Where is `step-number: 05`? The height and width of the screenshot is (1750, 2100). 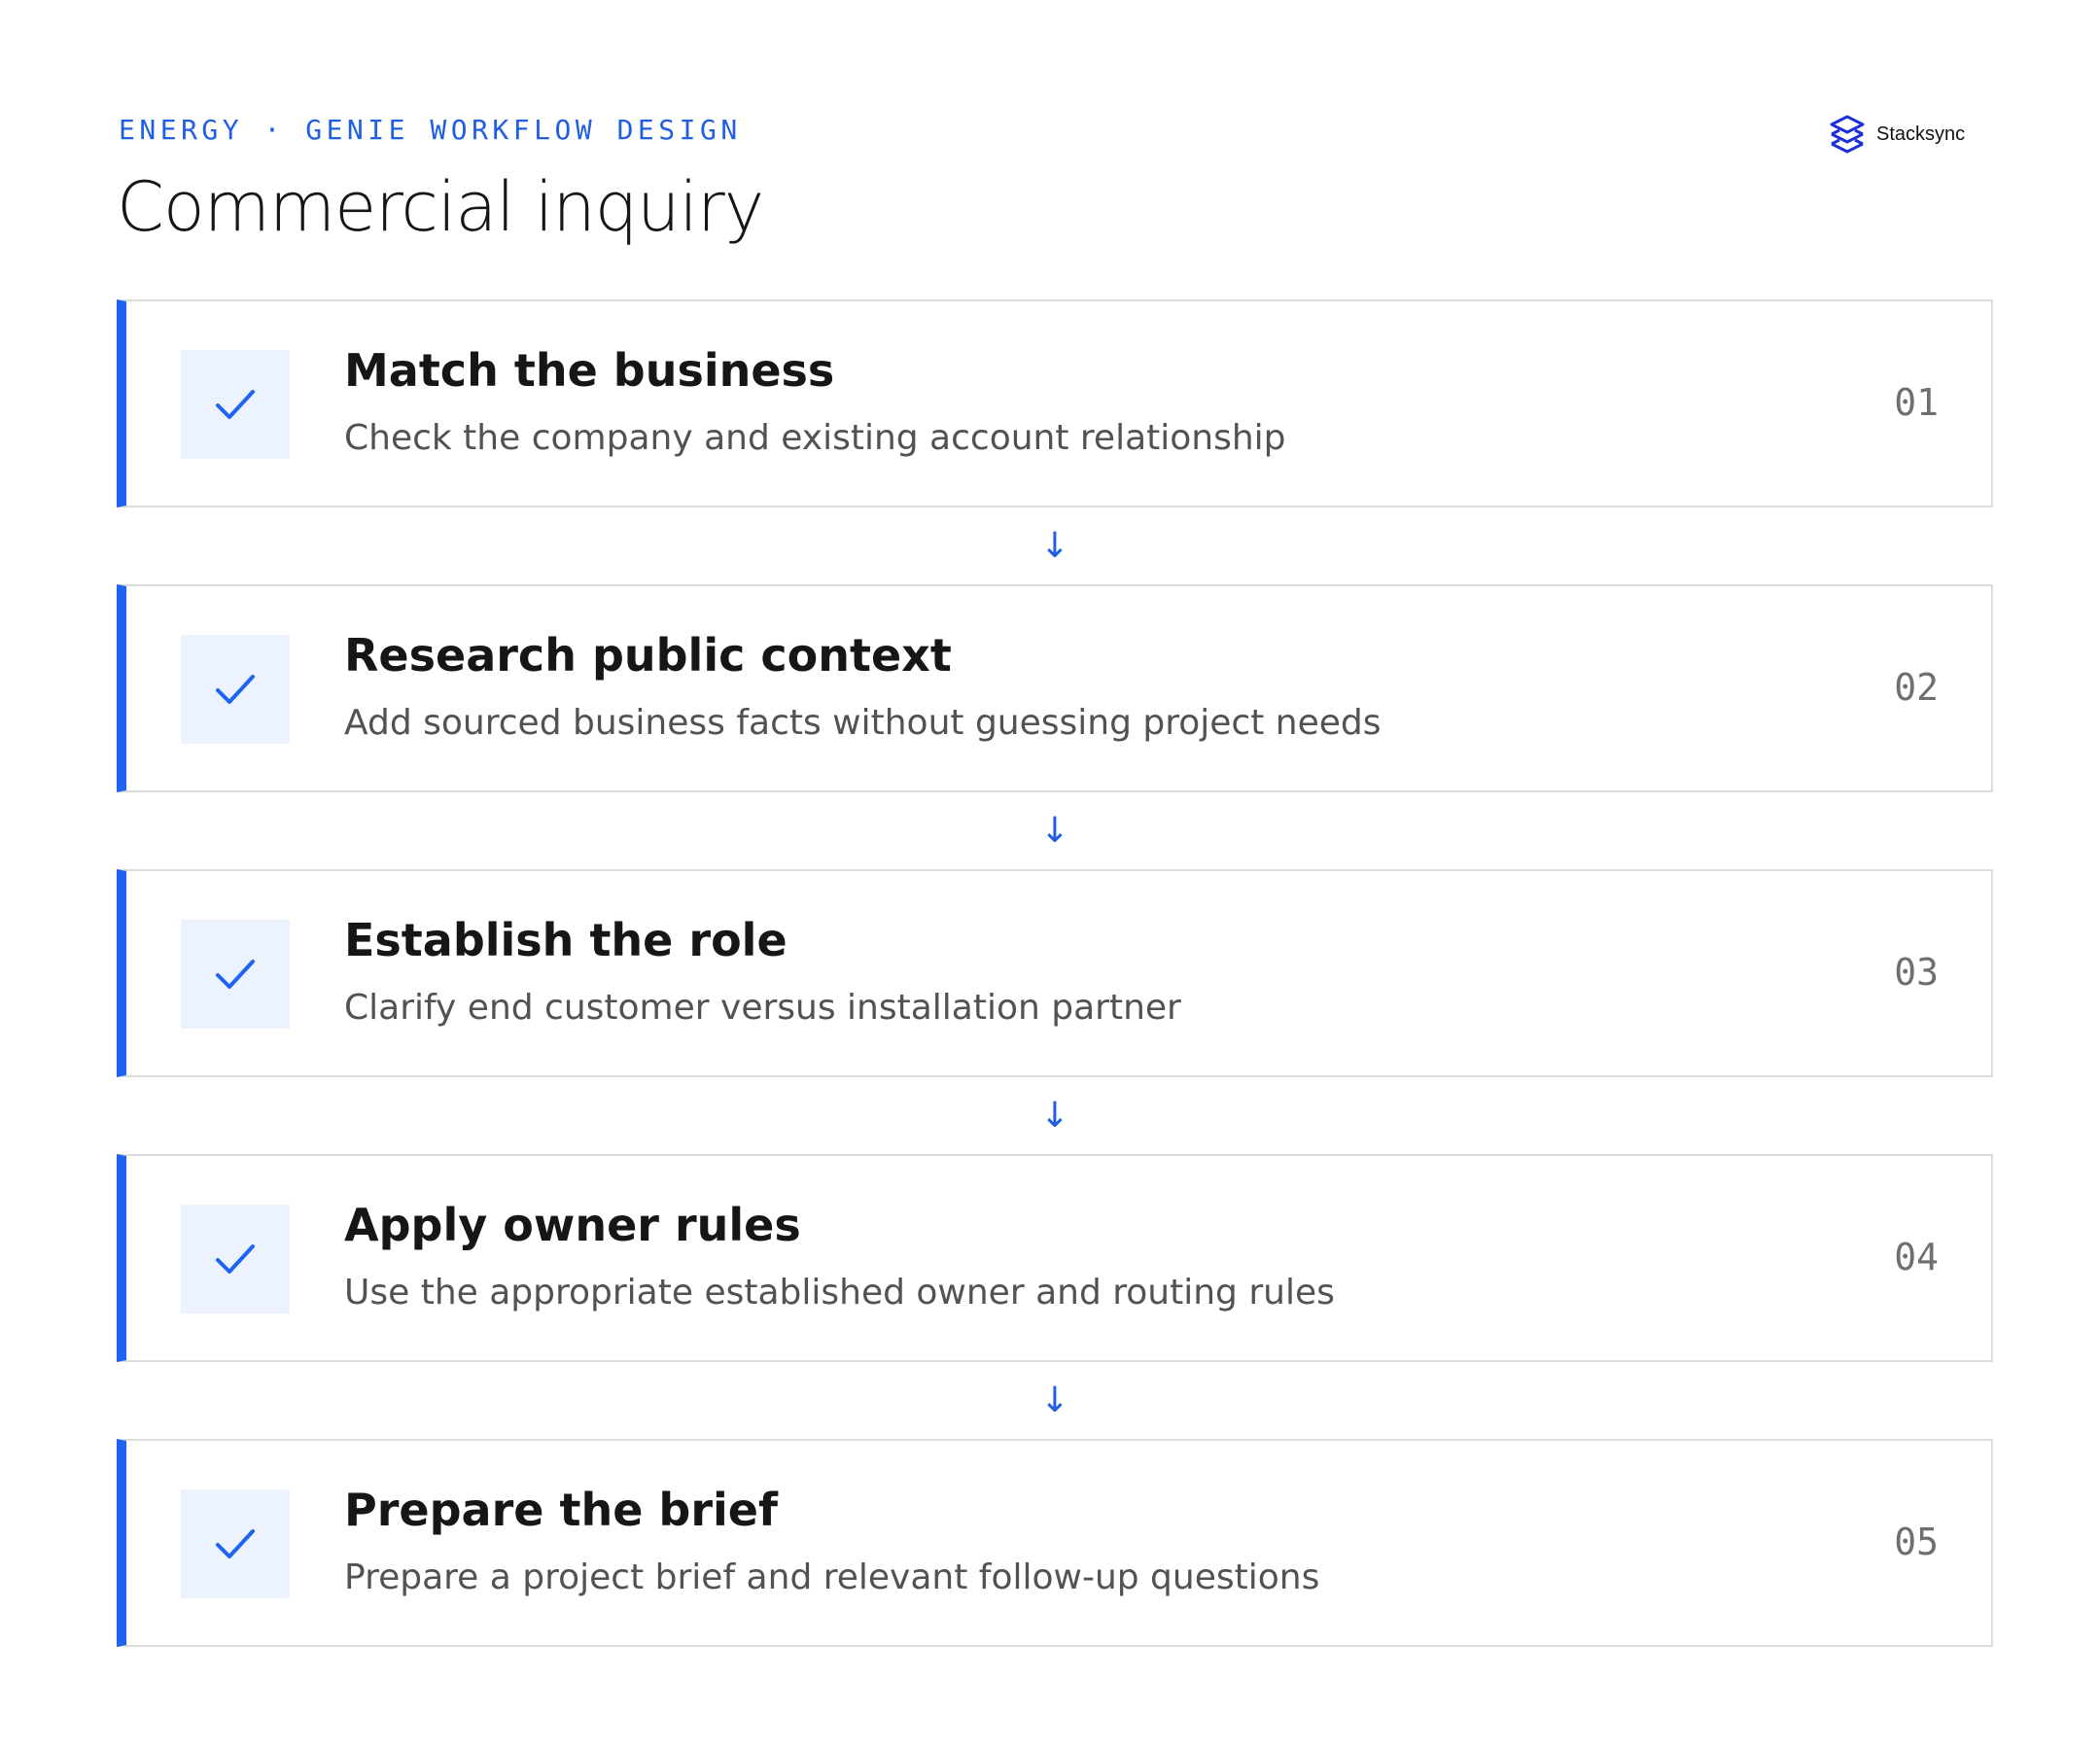
step-number: 05 is located at coordinates (1916, 1542).